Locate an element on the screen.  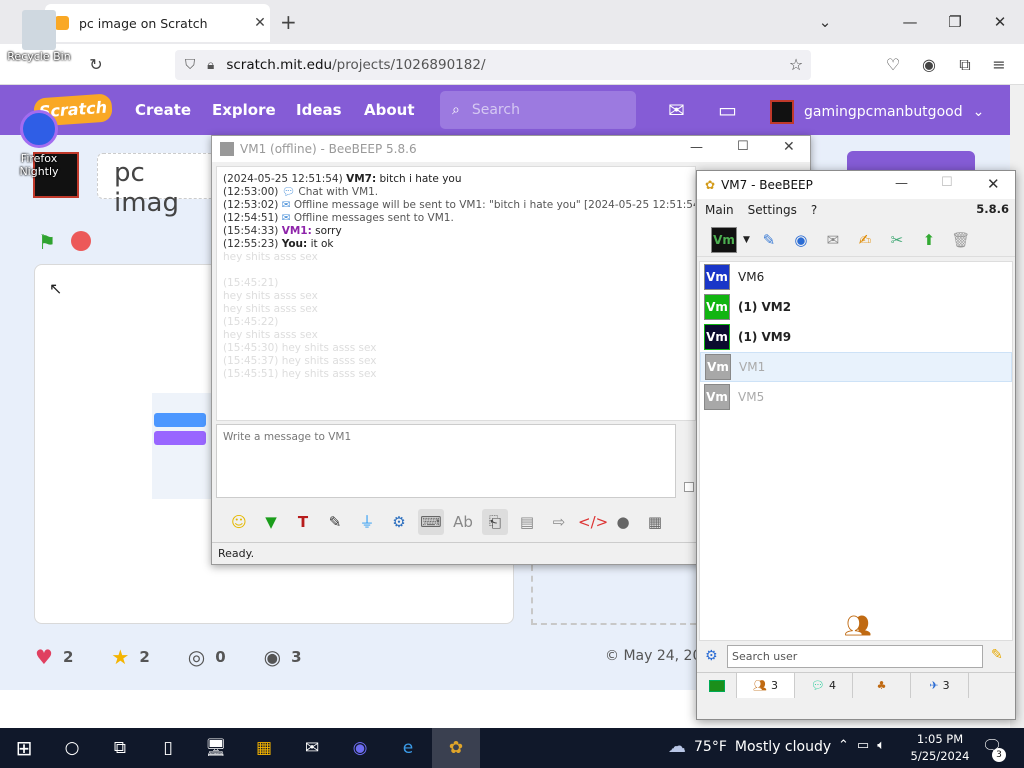
trash-icon: 🗑︎ is located at coordinates (961, 240).